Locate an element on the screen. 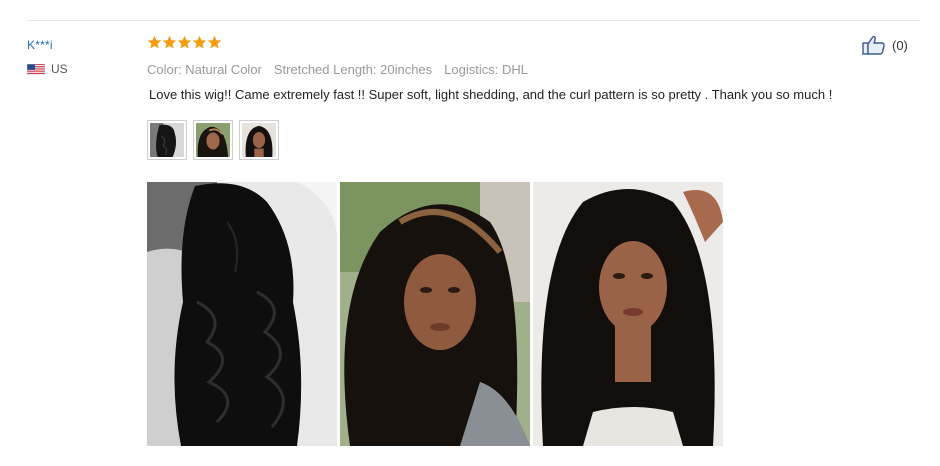 Image resolution: width=940 pixels, height=466 pixels. country-name: US is located at coordinates (59, 69).